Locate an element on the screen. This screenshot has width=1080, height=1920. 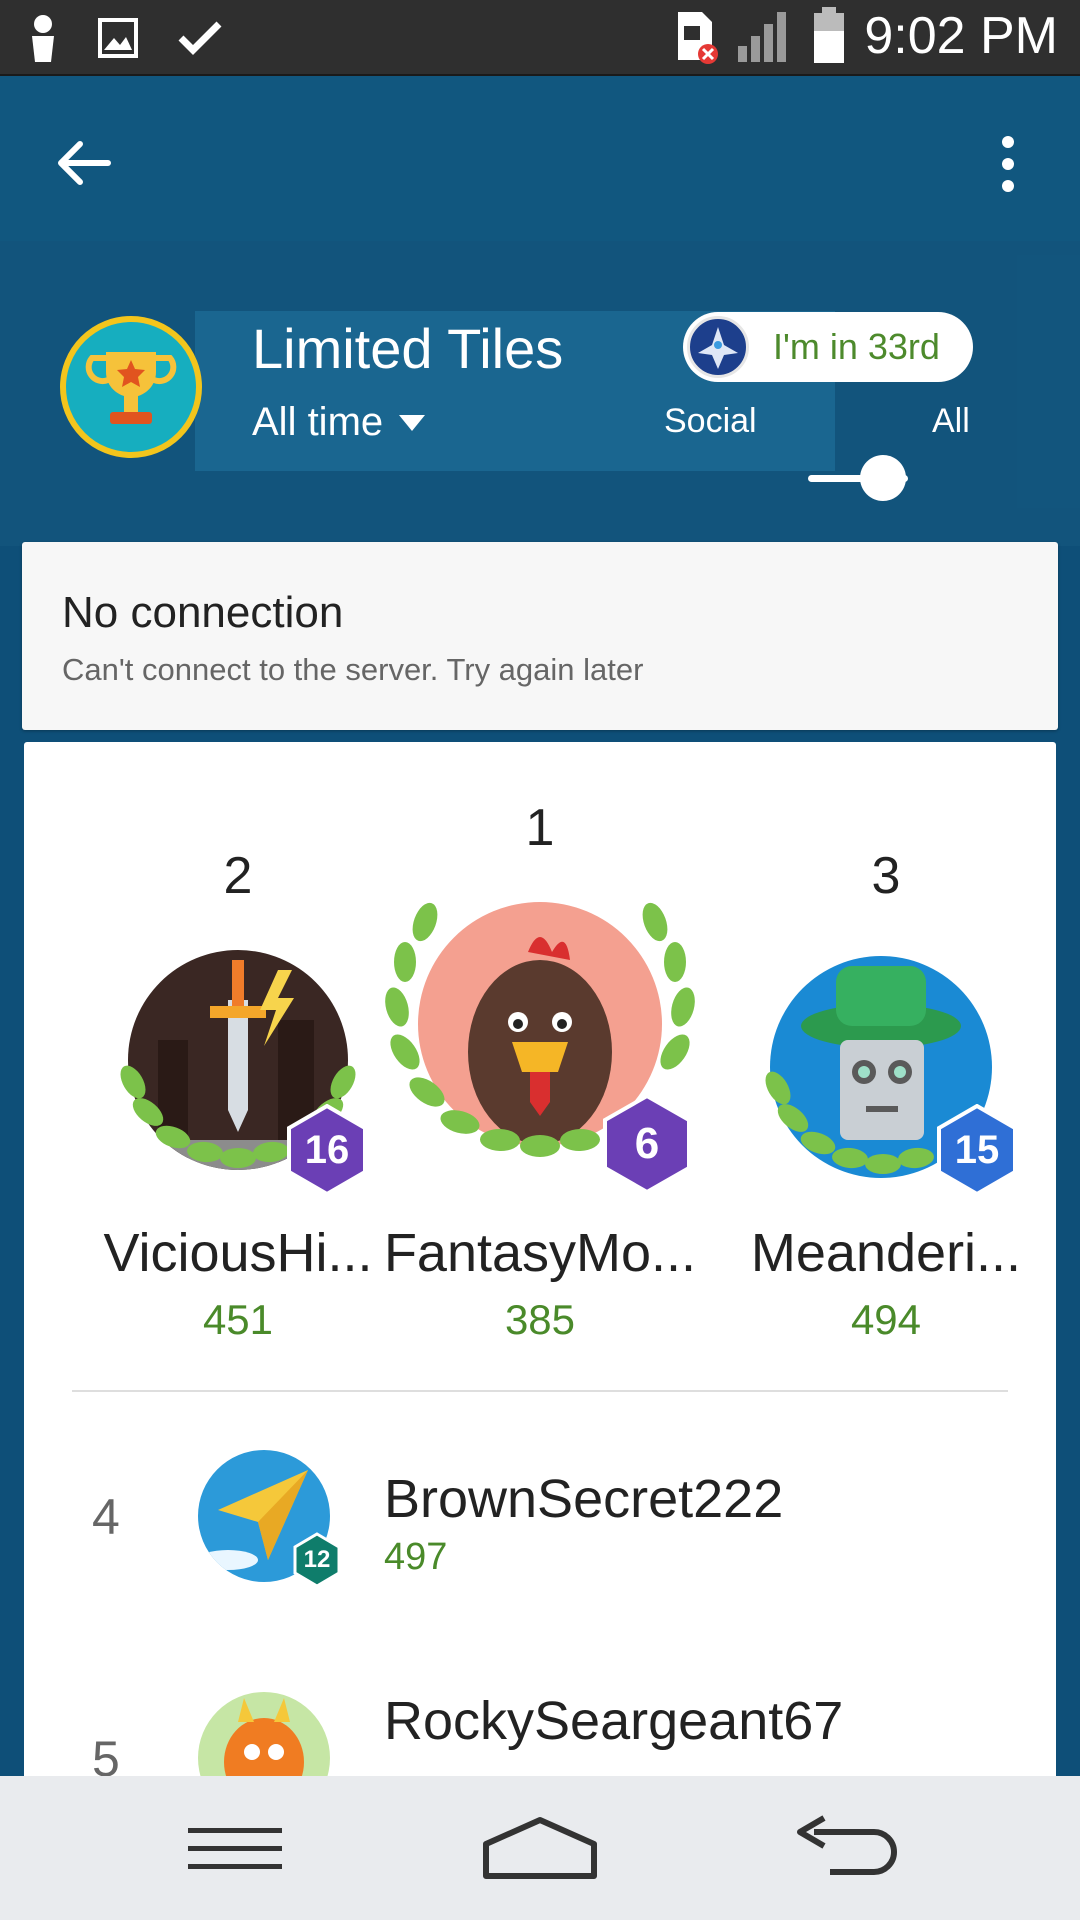
back-arrow-icon is located at coordinates (847, 1845).